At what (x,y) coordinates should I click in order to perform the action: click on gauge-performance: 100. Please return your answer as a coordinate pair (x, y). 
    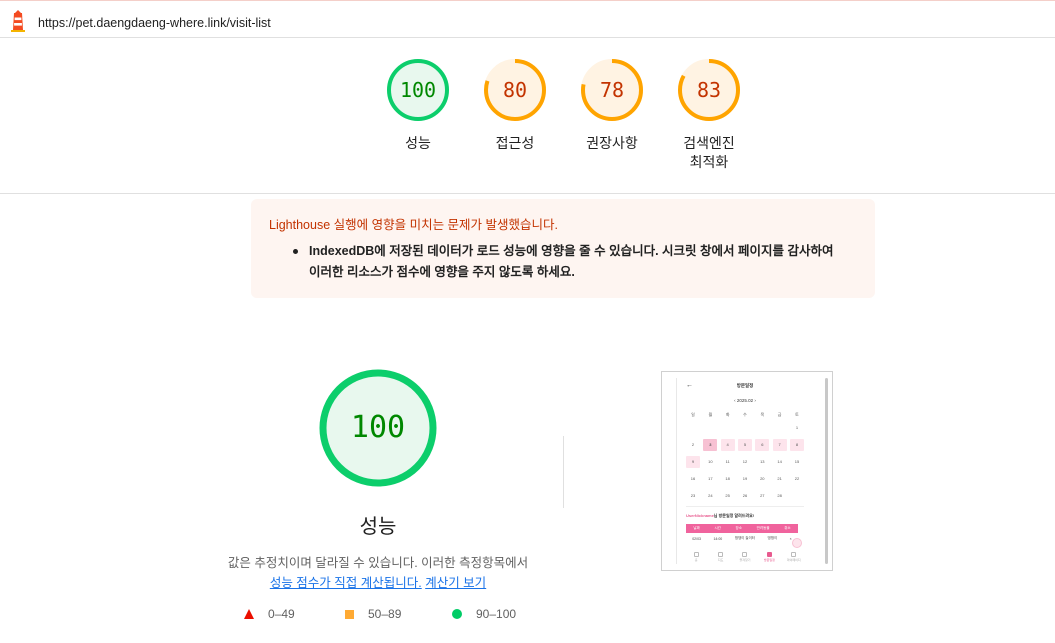
    Looking at the image, I should click on (418, 90).